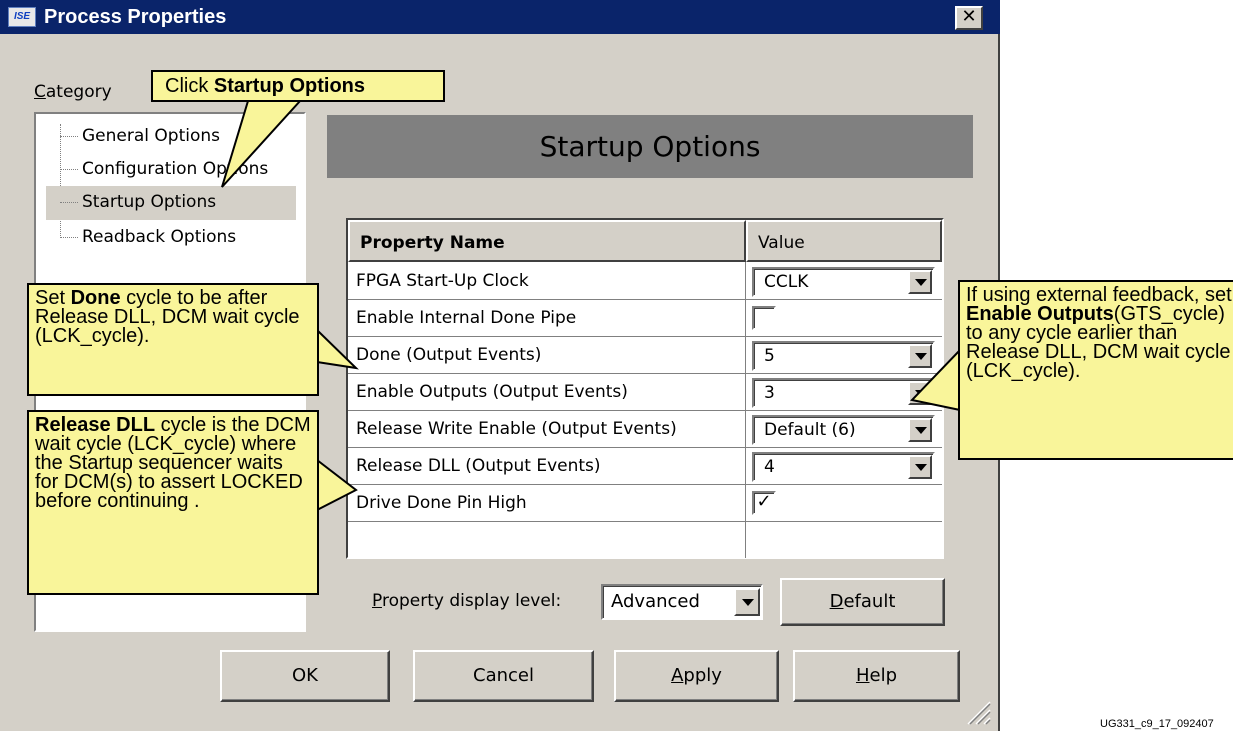  What do you see at coordinates (449, 355) in the screenshot?
I see `property-name-cell: Done (Output Events)` at bounding box center [449, 355].